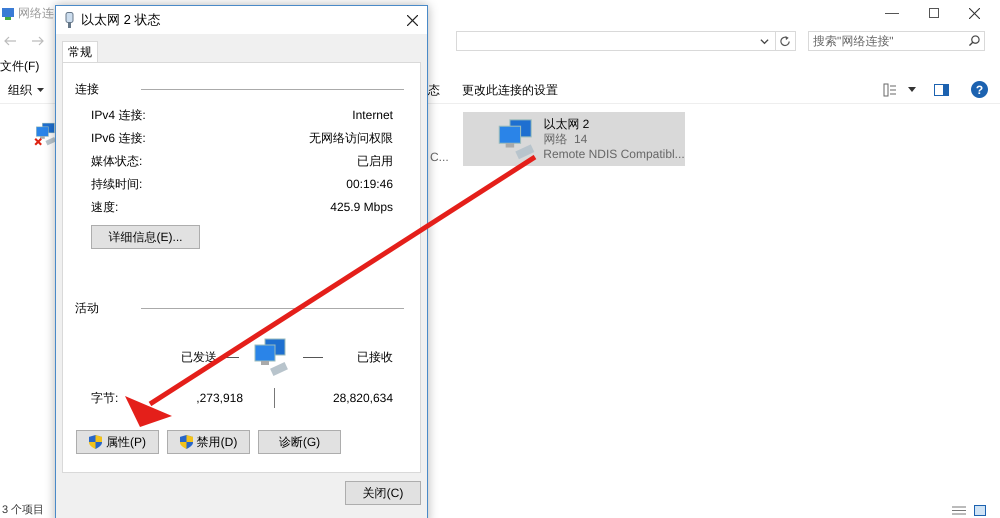  Describe the element at coordinates (375, 161) in the screenshot. I see `field-value: 已启用` at that location.